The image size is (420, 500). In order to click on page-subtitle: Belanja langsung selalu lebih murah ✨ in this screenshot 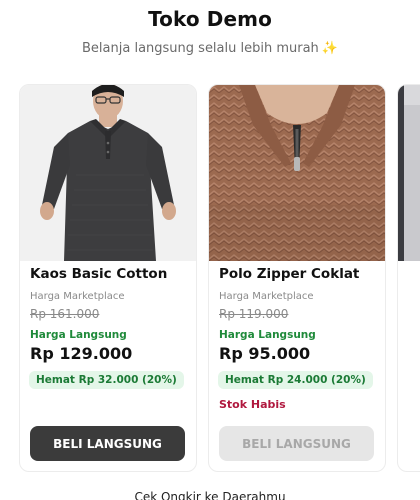, I will do `click(210, 48)`.